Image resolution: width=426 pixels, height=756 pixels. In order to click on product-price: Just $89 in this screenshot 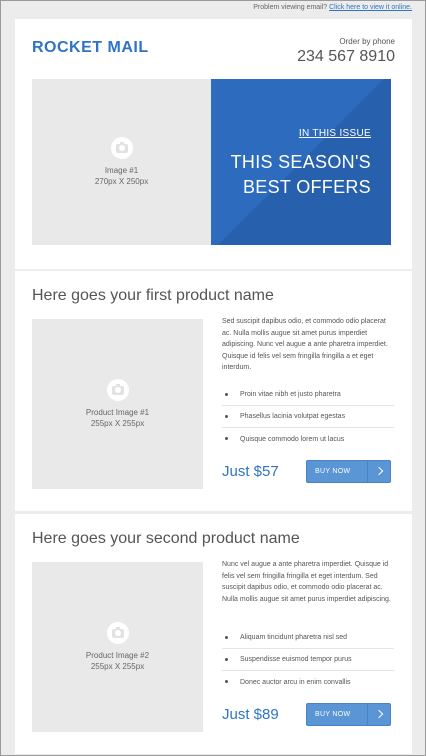, I will do `click(250, 714)`.